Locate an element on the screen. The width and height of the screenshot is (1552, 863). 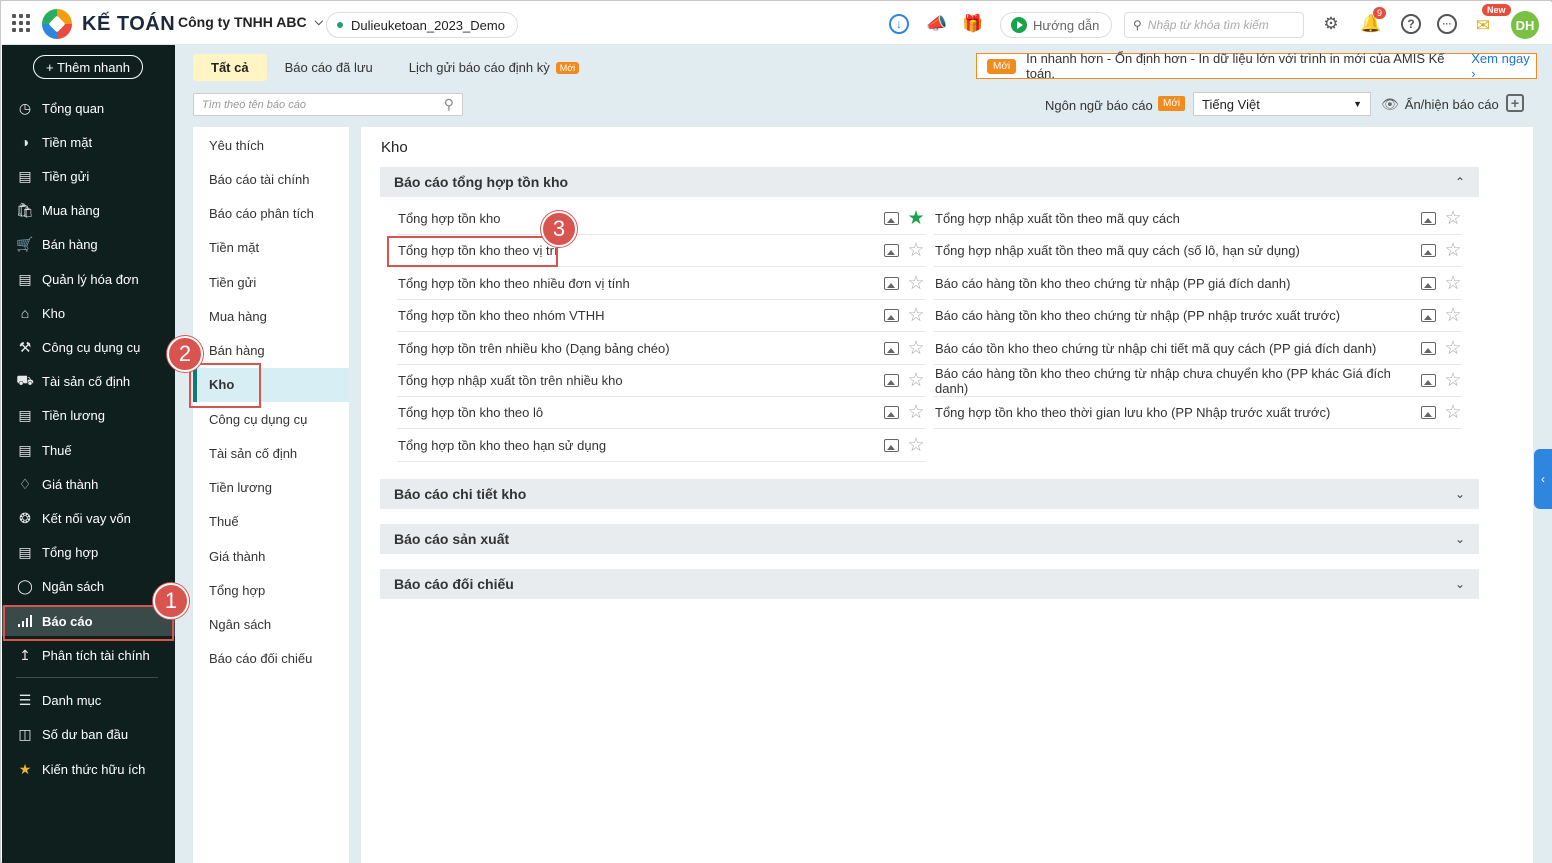
report-group-header: Báo cáo chi tiết kho ⌄ is located at coordinates (929, 494).